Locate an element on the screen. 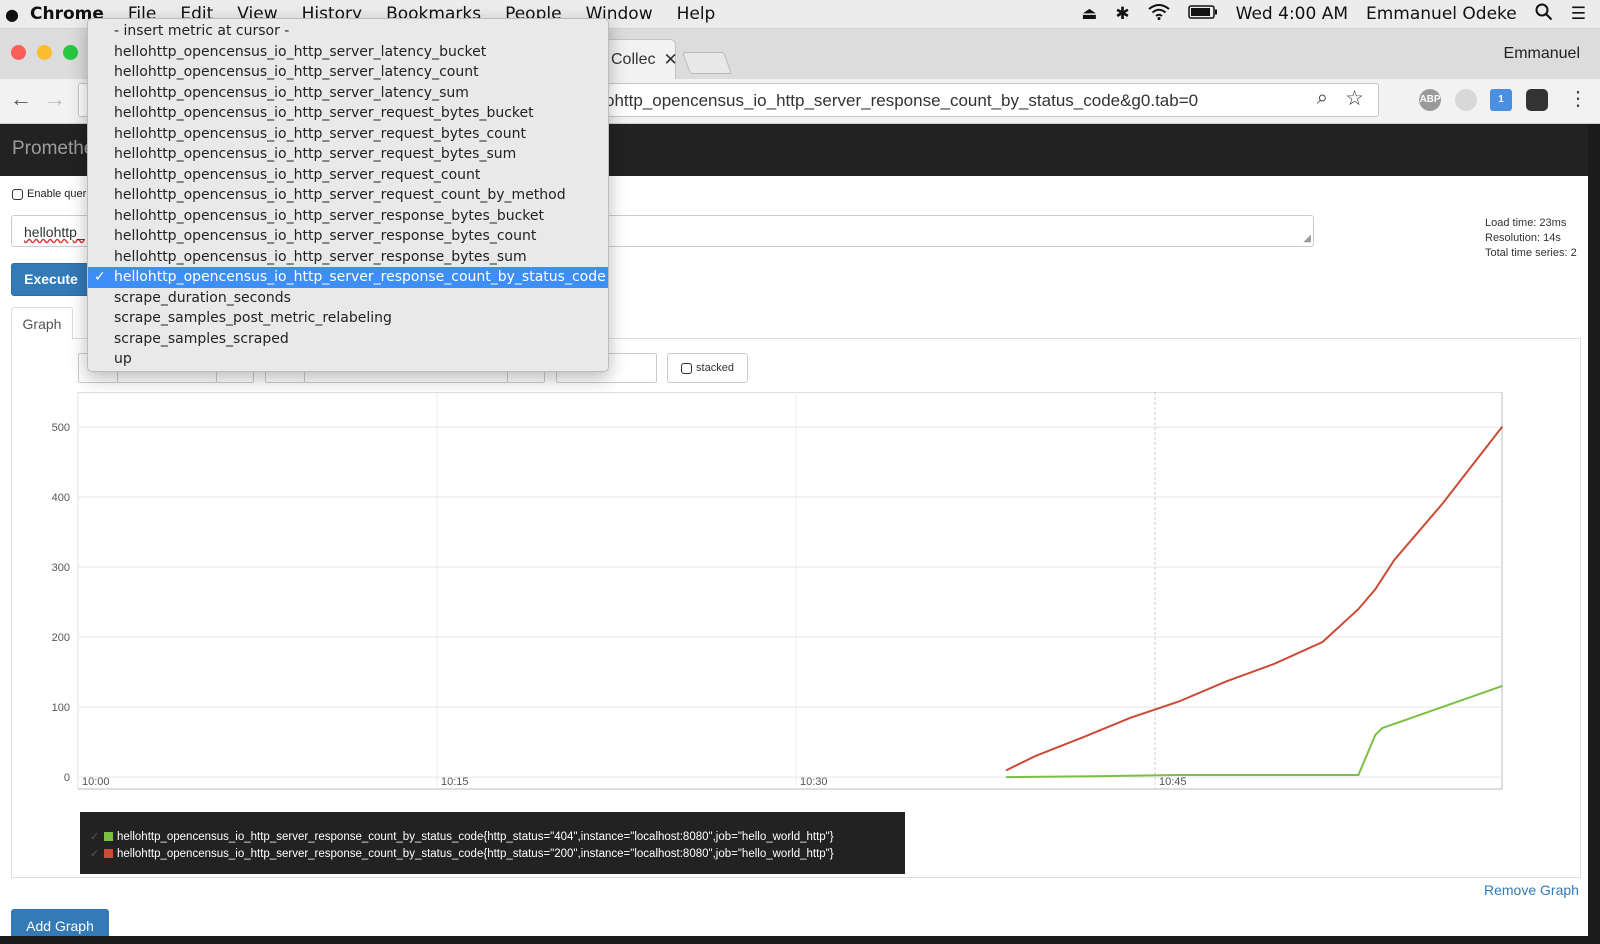 The height and width of the screenshot is (944, 1600). tab-close-icon: ✕ is located at coordinates (670, 60).